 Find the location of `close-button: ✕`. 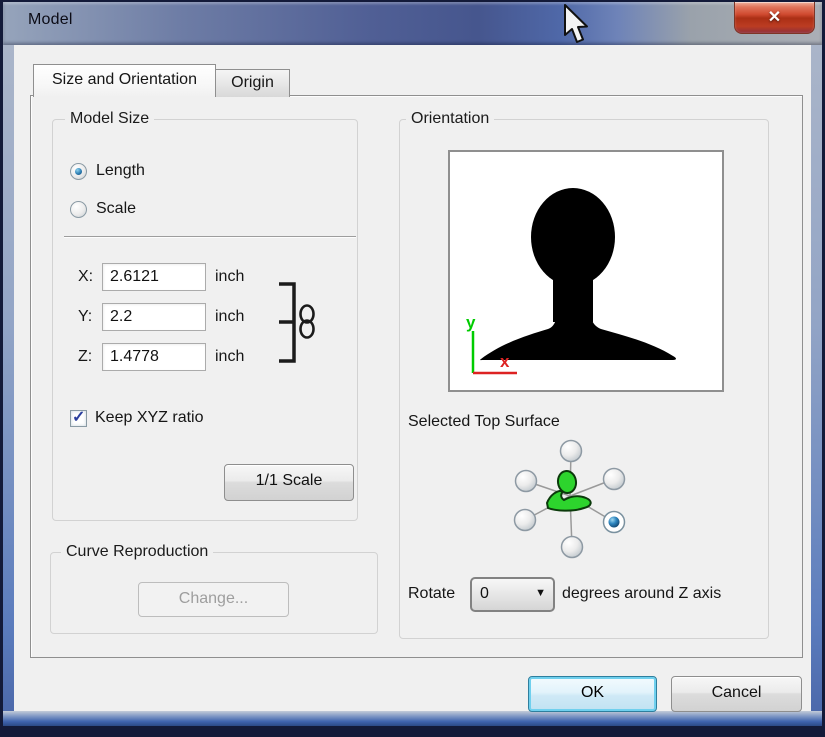

close-button: ✕ is located at coordinates (774, 18).